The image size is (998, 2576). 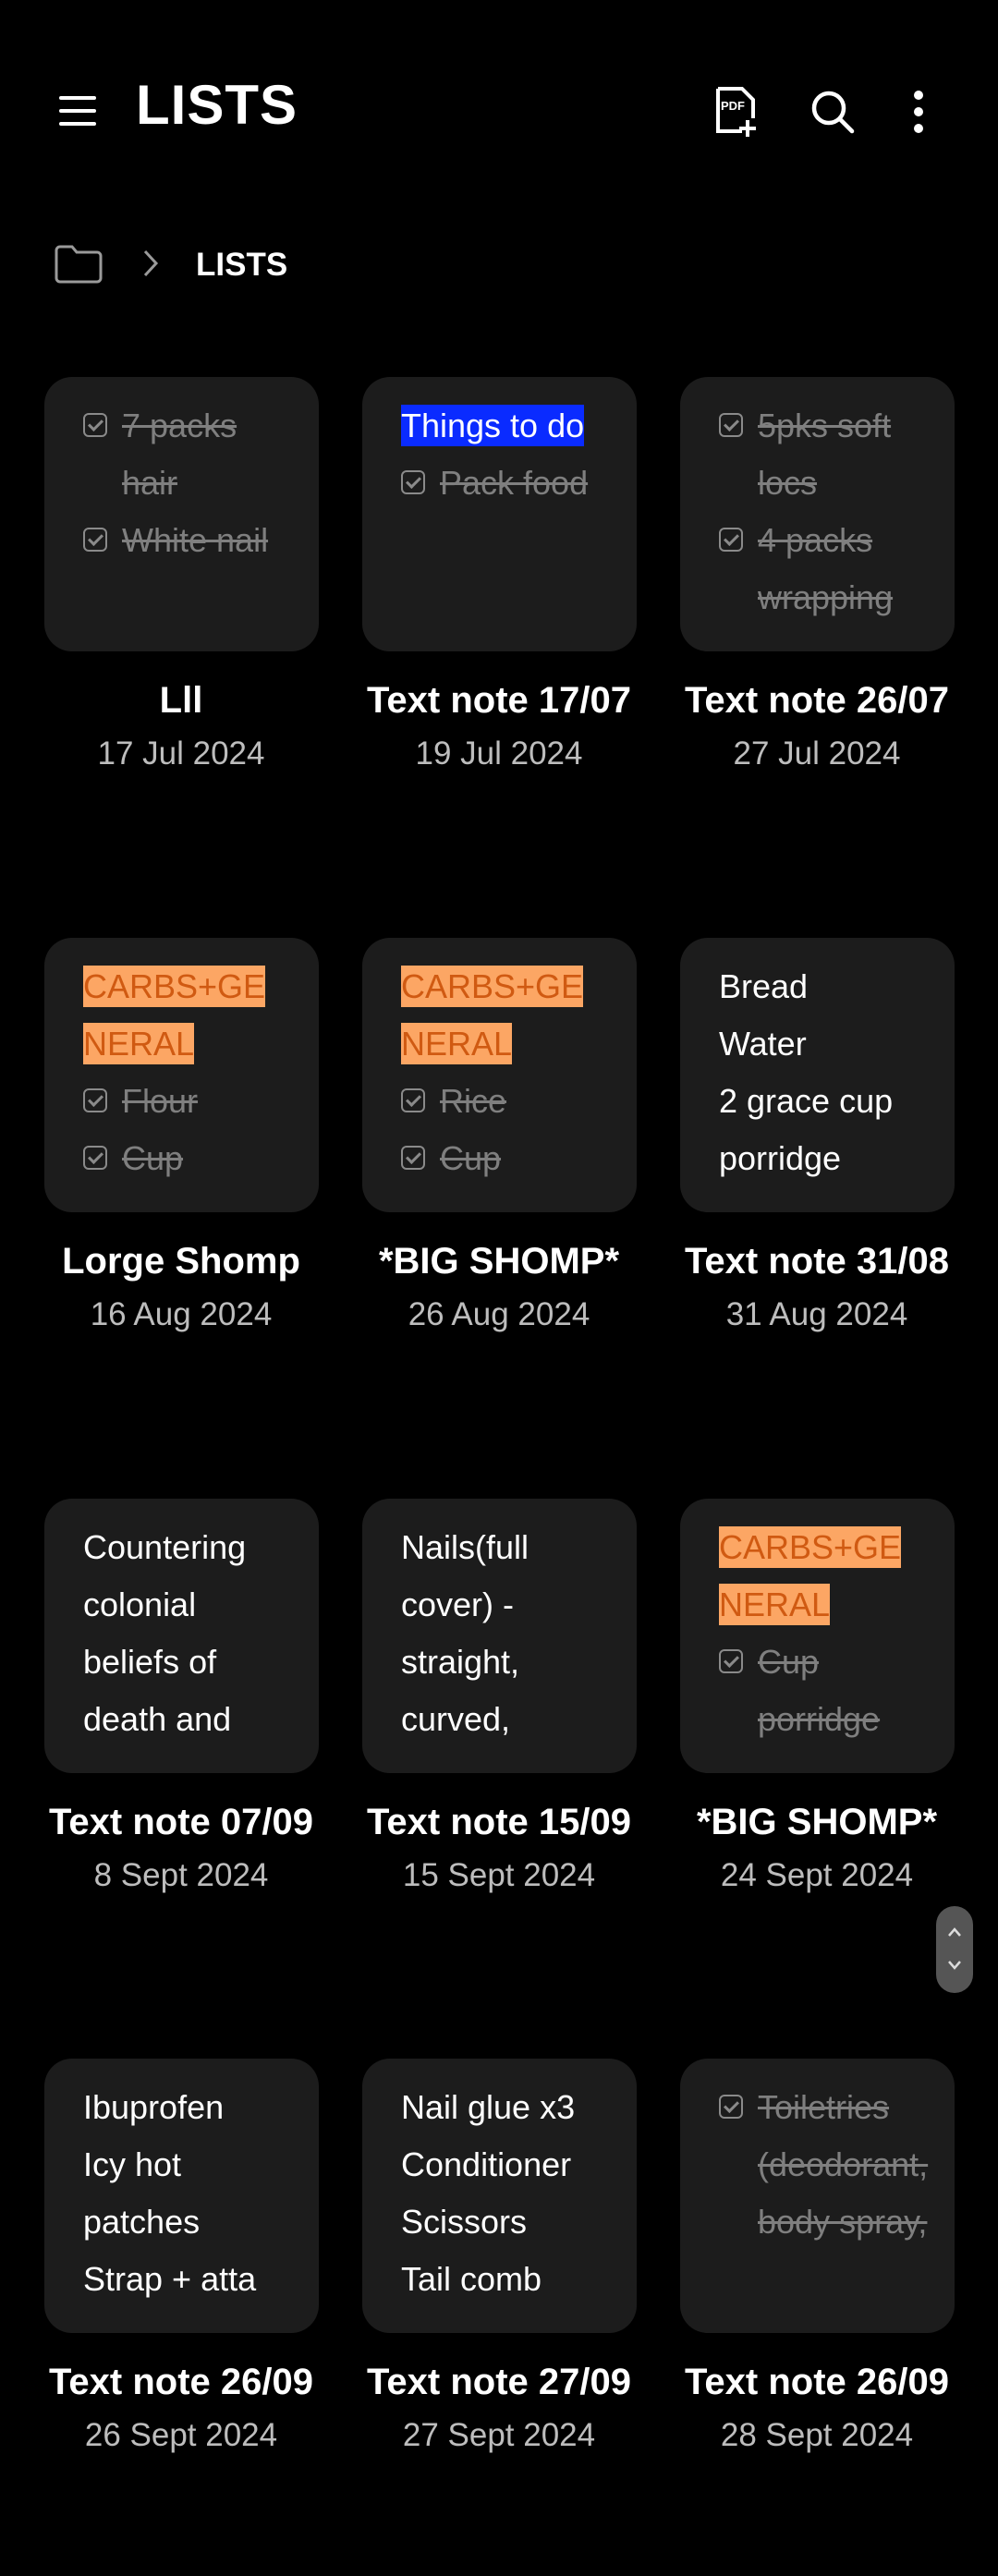 I want to click on note-meta: Text note 07/09 8 Sept 2024, so click(x=181, y=1845).